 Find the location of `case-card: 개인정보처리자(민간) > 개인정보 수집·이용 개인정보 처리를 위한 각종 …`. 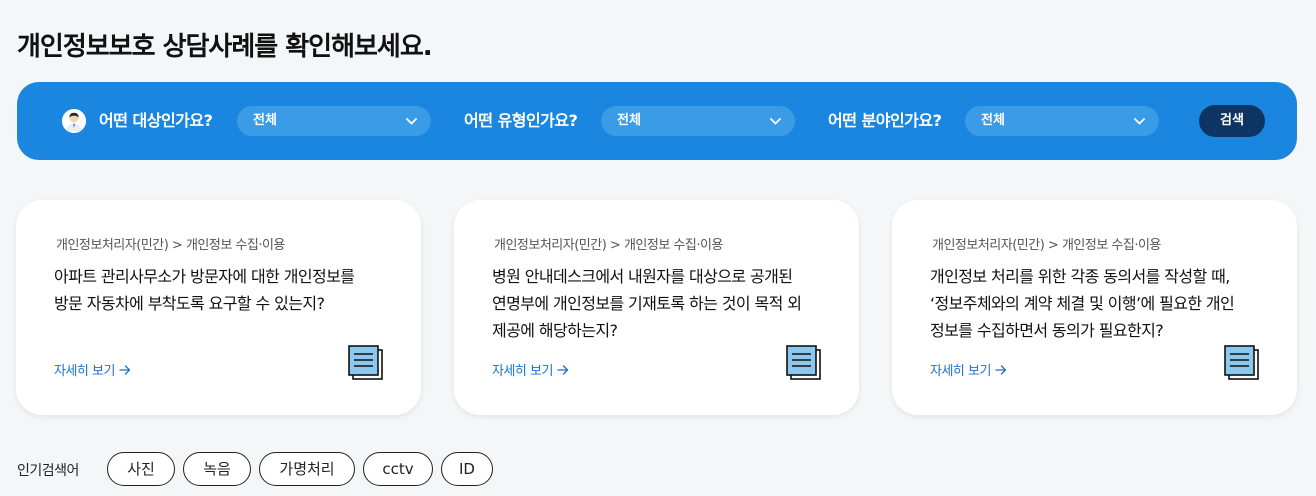

case-card: 개인정보처리자(민간) > 개인정보 수집·이용 개인정보 처리를 위한 각종 … is located at coordinates (1094, 307).